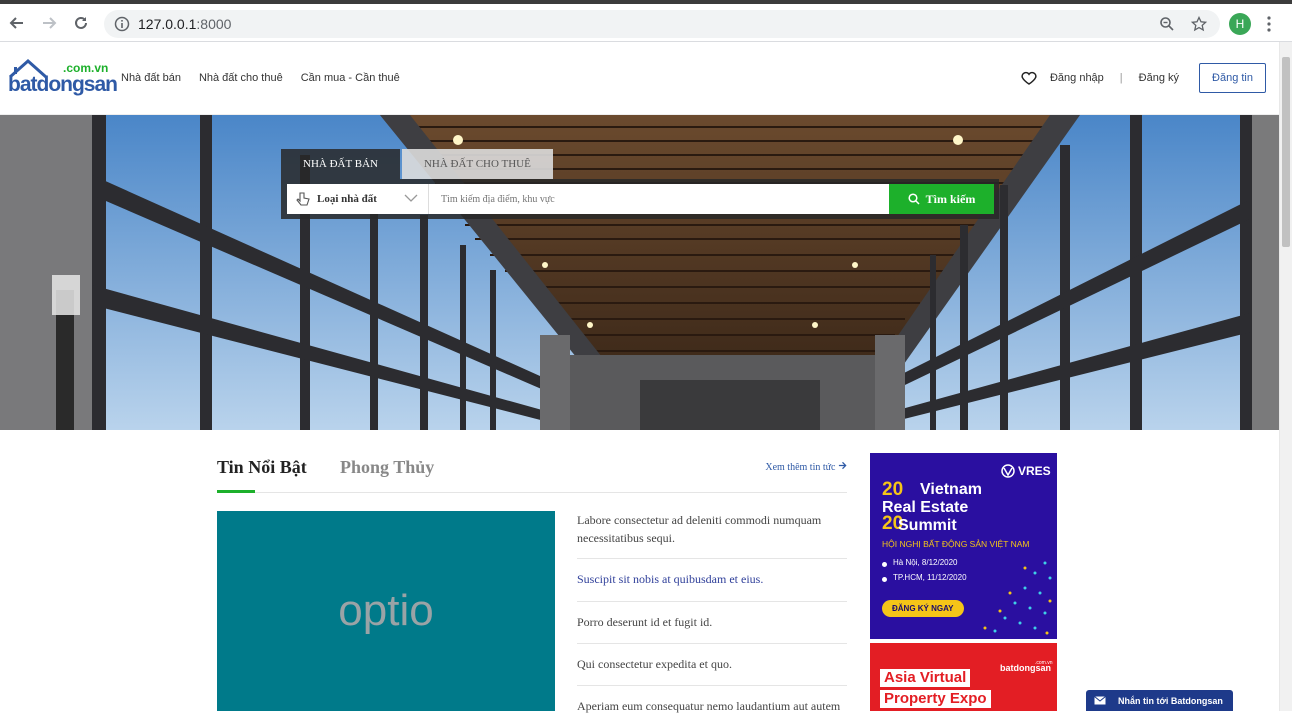 This screenshot has height=715, width=1292. I want to click on vres-event-hanoi: Hà Nội, 8/12/2020, so click(925, 562).